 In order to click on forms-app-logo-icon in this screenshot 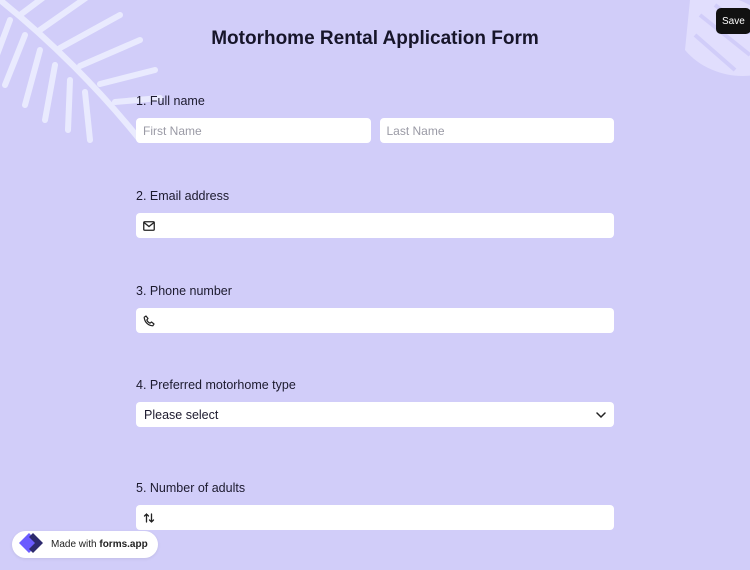, I will do `click(31, 544)`.